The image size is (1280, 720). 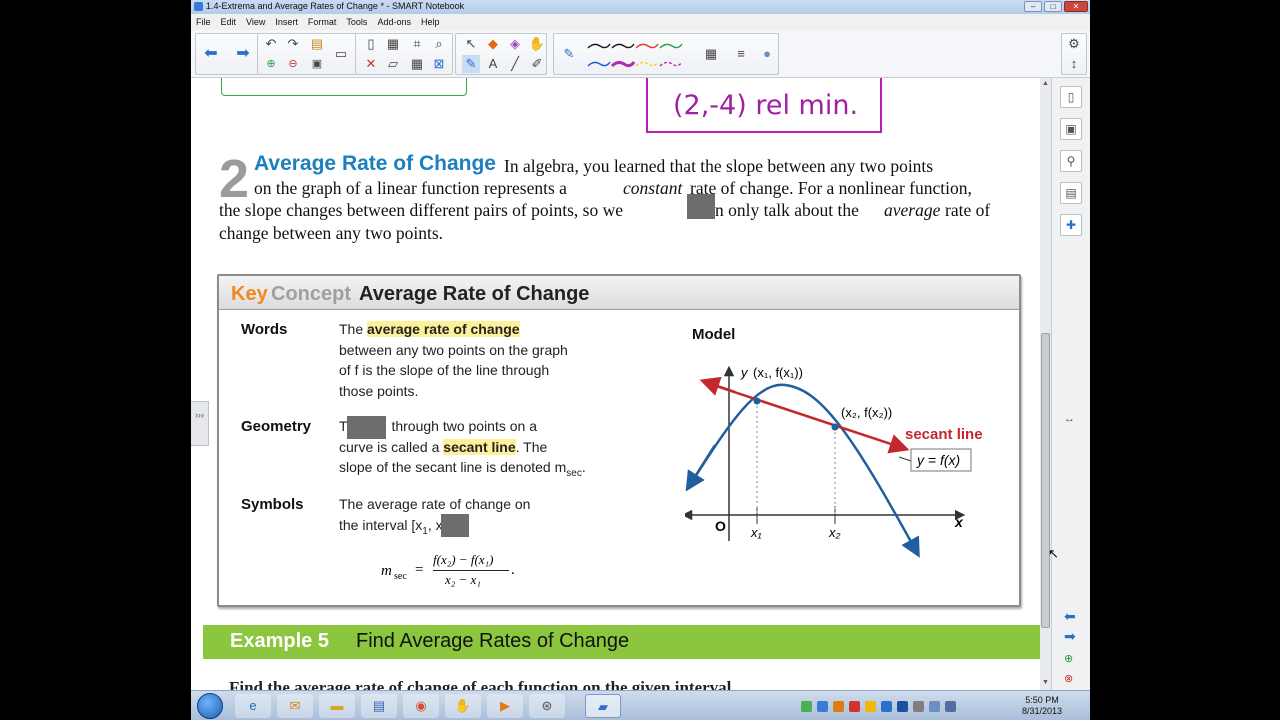 I want to click on menu-format: Format, so click(x=322, y=22).